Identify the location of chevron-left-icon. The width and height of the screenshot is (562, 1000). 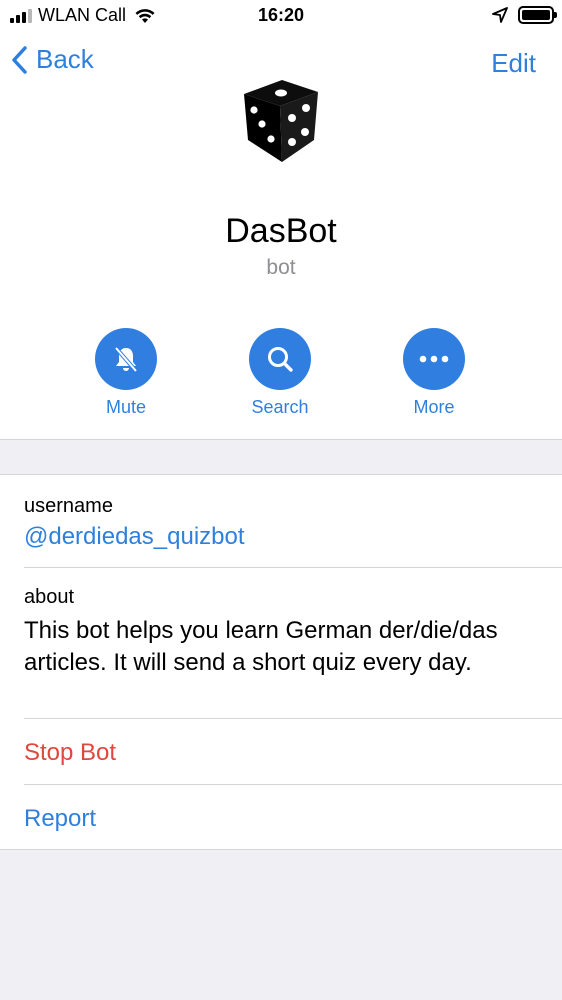
(19, 59).